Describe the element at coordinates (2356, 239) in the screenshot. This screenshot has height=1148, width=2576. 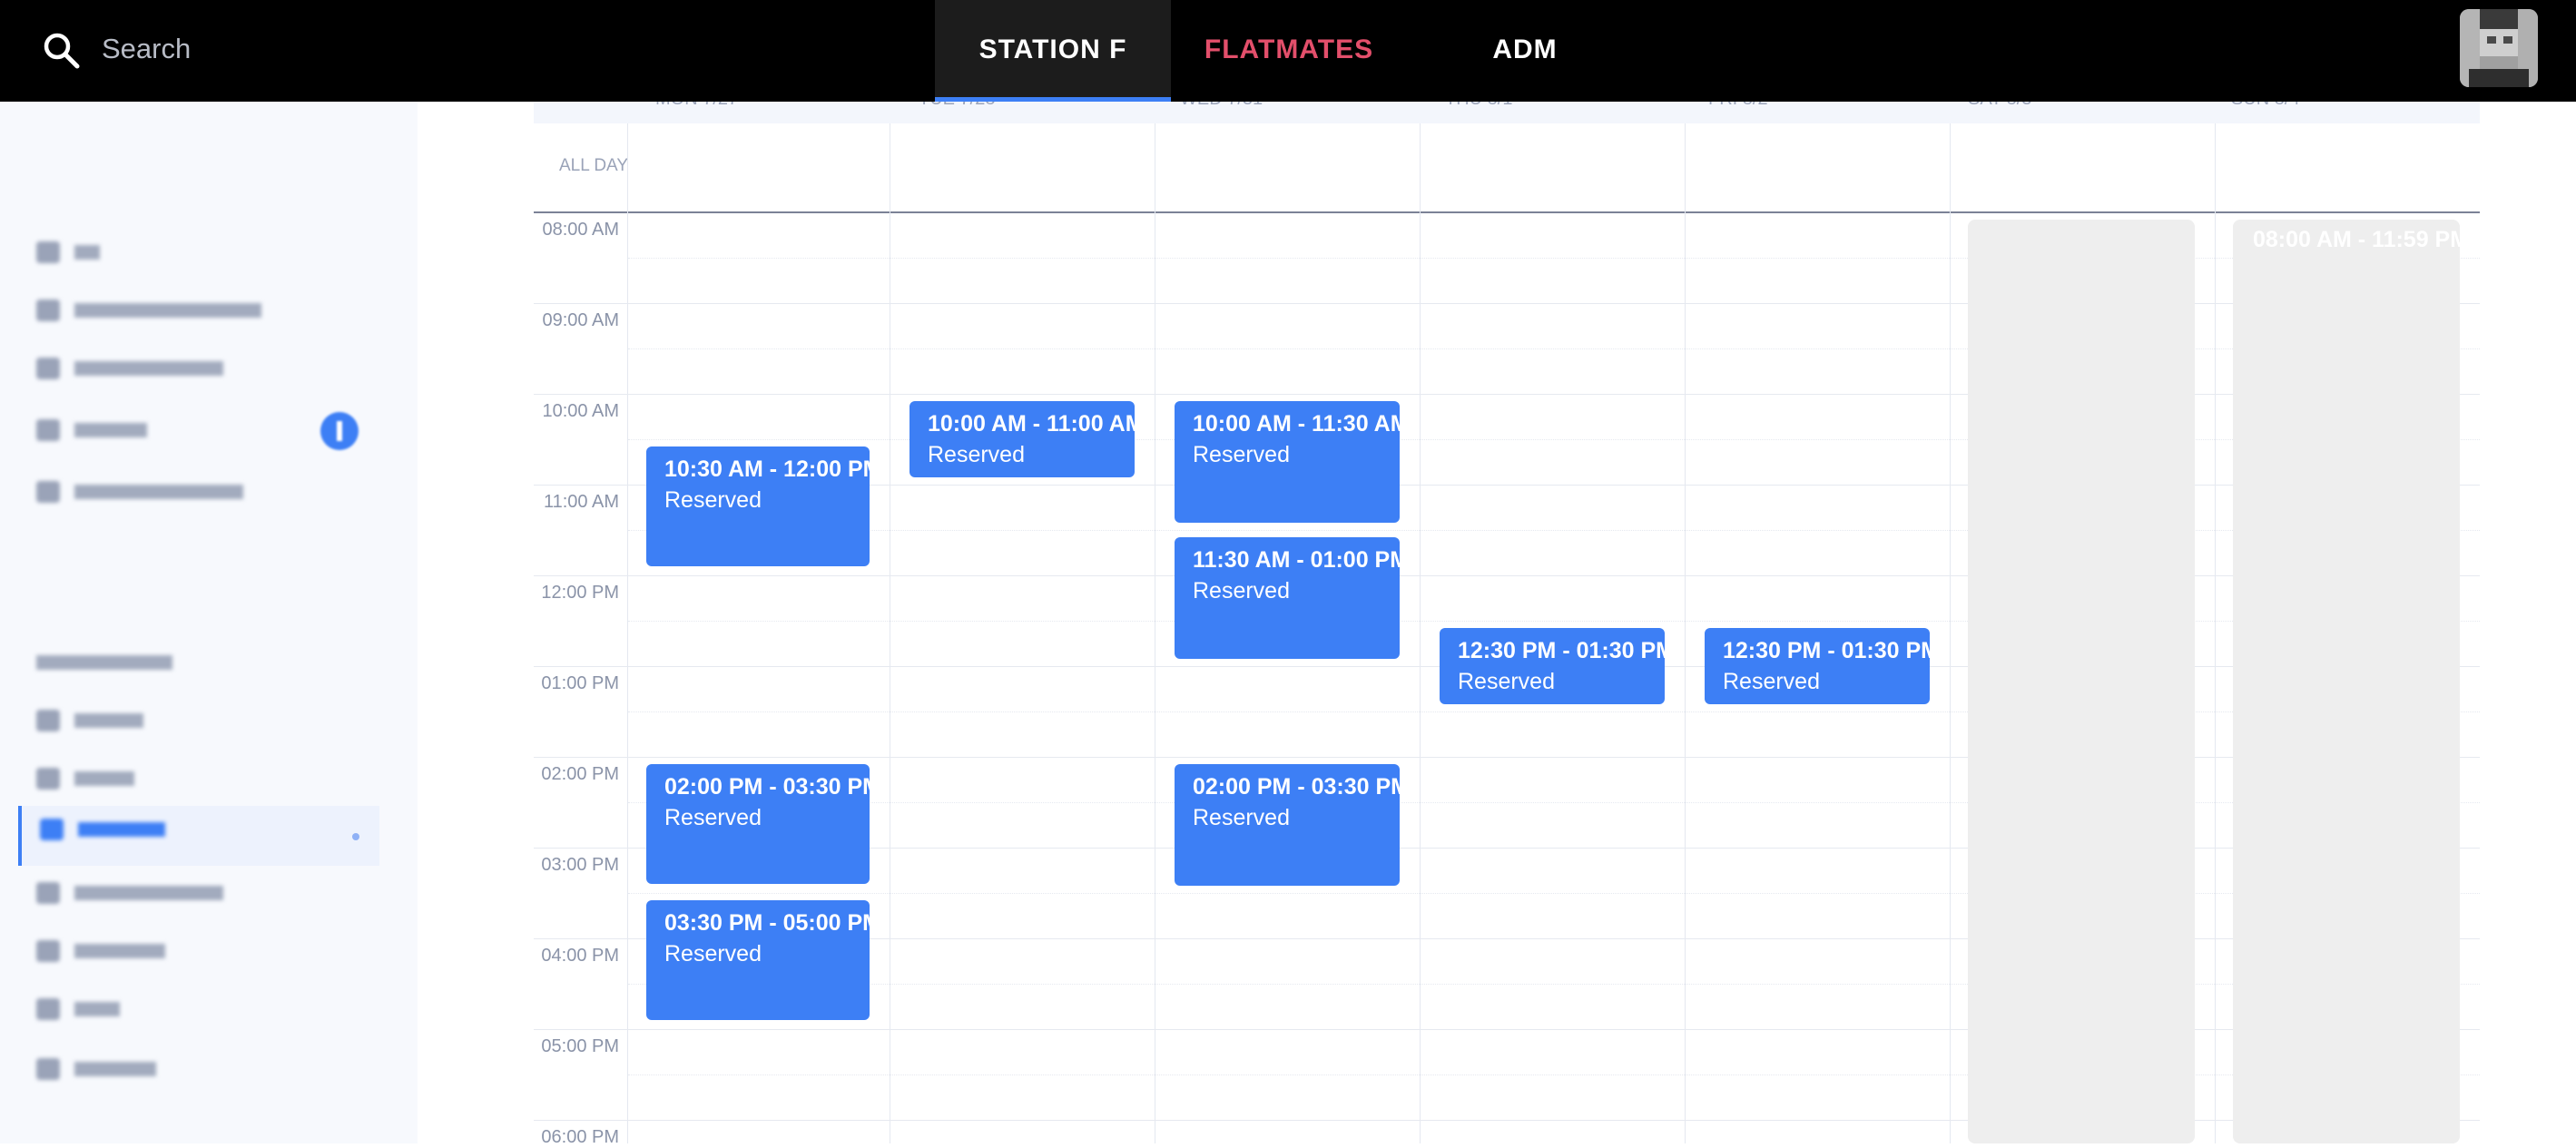
I see `unavailable-block-time: 08:00 AM - 11:59 PM` at that location.